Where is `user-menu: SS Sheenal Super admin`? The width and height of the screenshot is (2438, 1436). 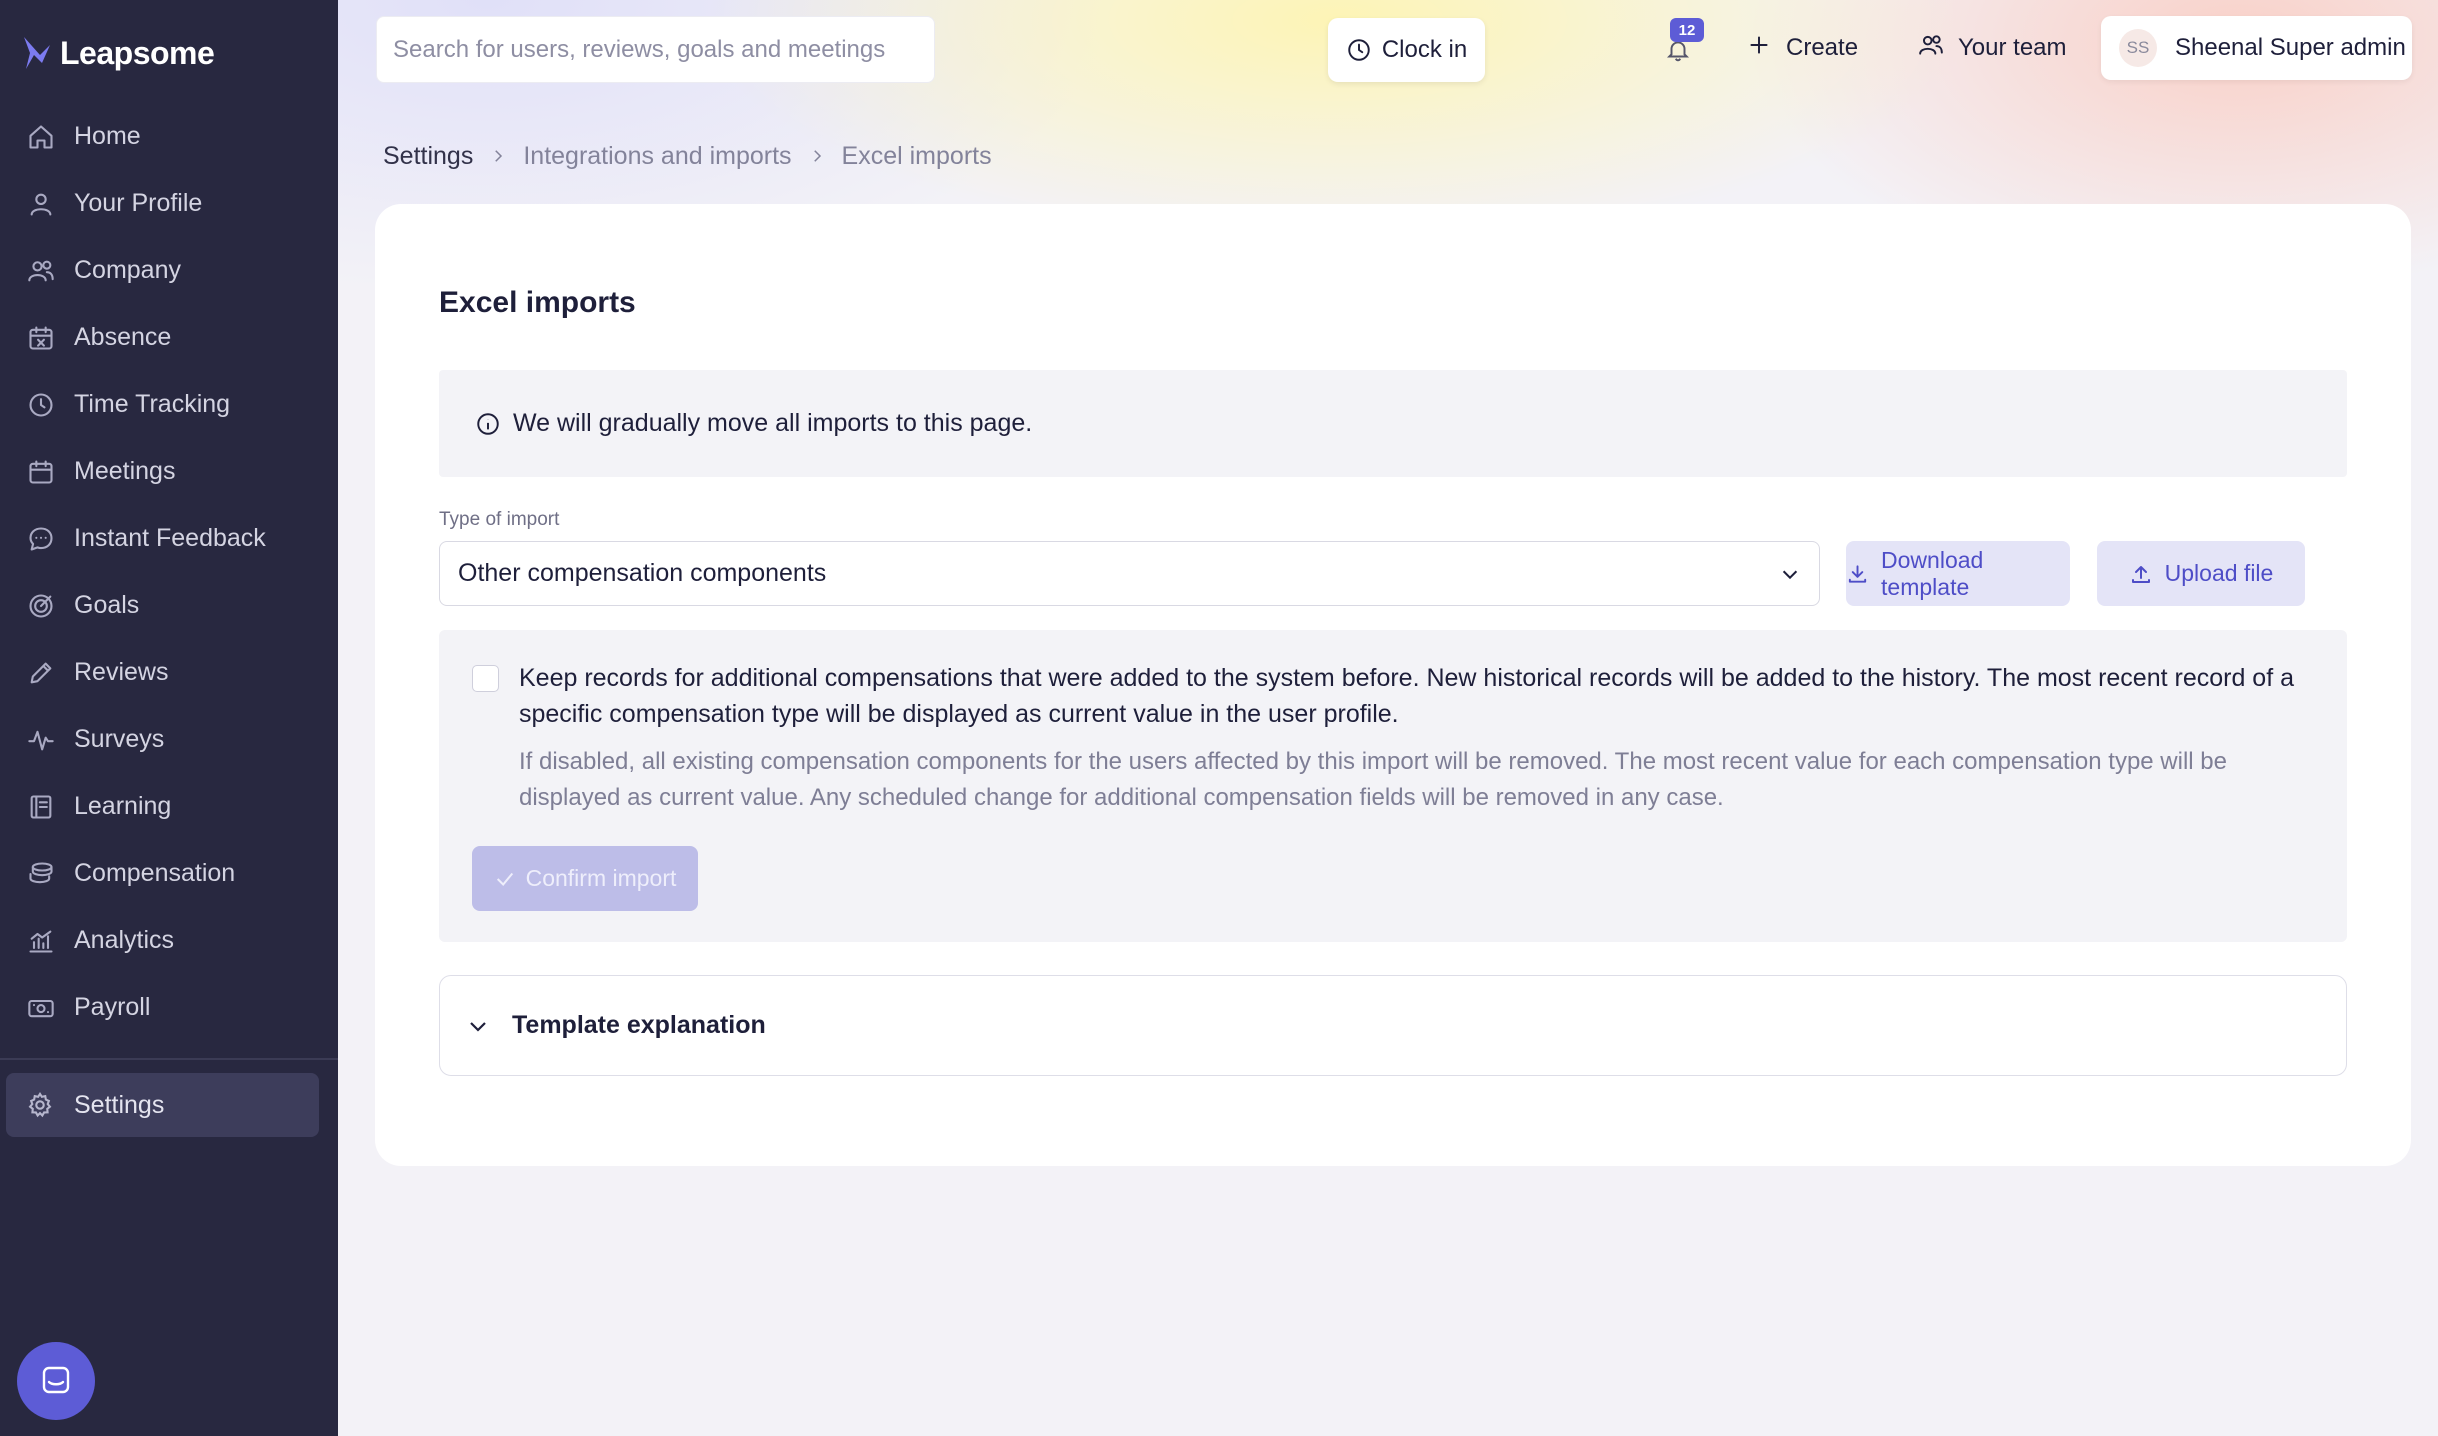 user-menu: SS Sheenal Super admin is located at coordinates (2256, 48).